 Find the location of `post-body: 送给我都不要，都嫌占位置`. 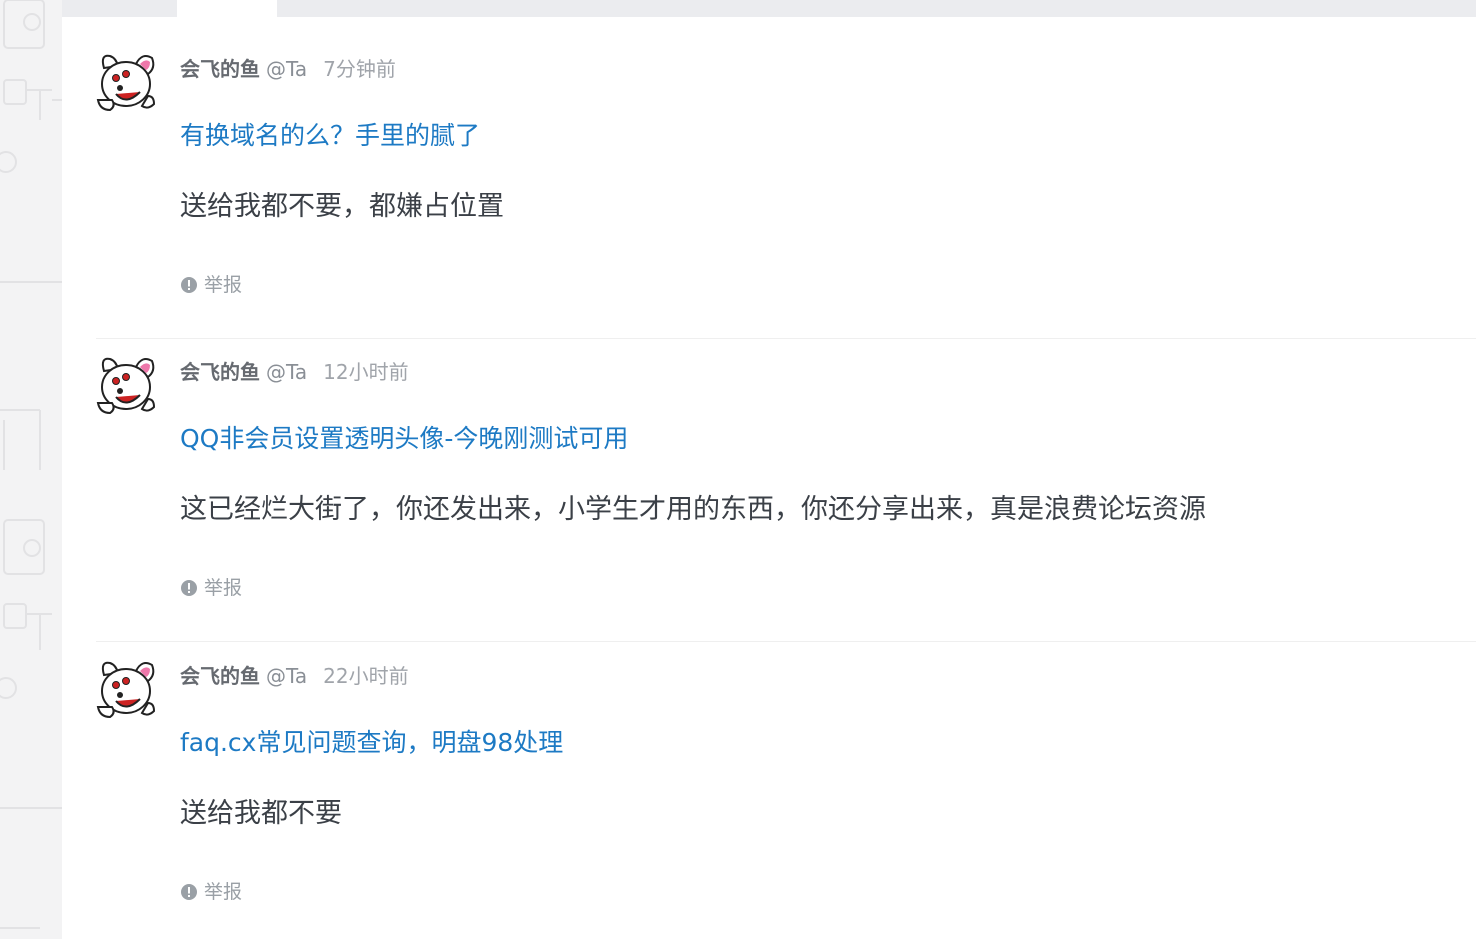

post-body: 送给我都不要，都嫌占位置 is located at coordinates (342, 206).